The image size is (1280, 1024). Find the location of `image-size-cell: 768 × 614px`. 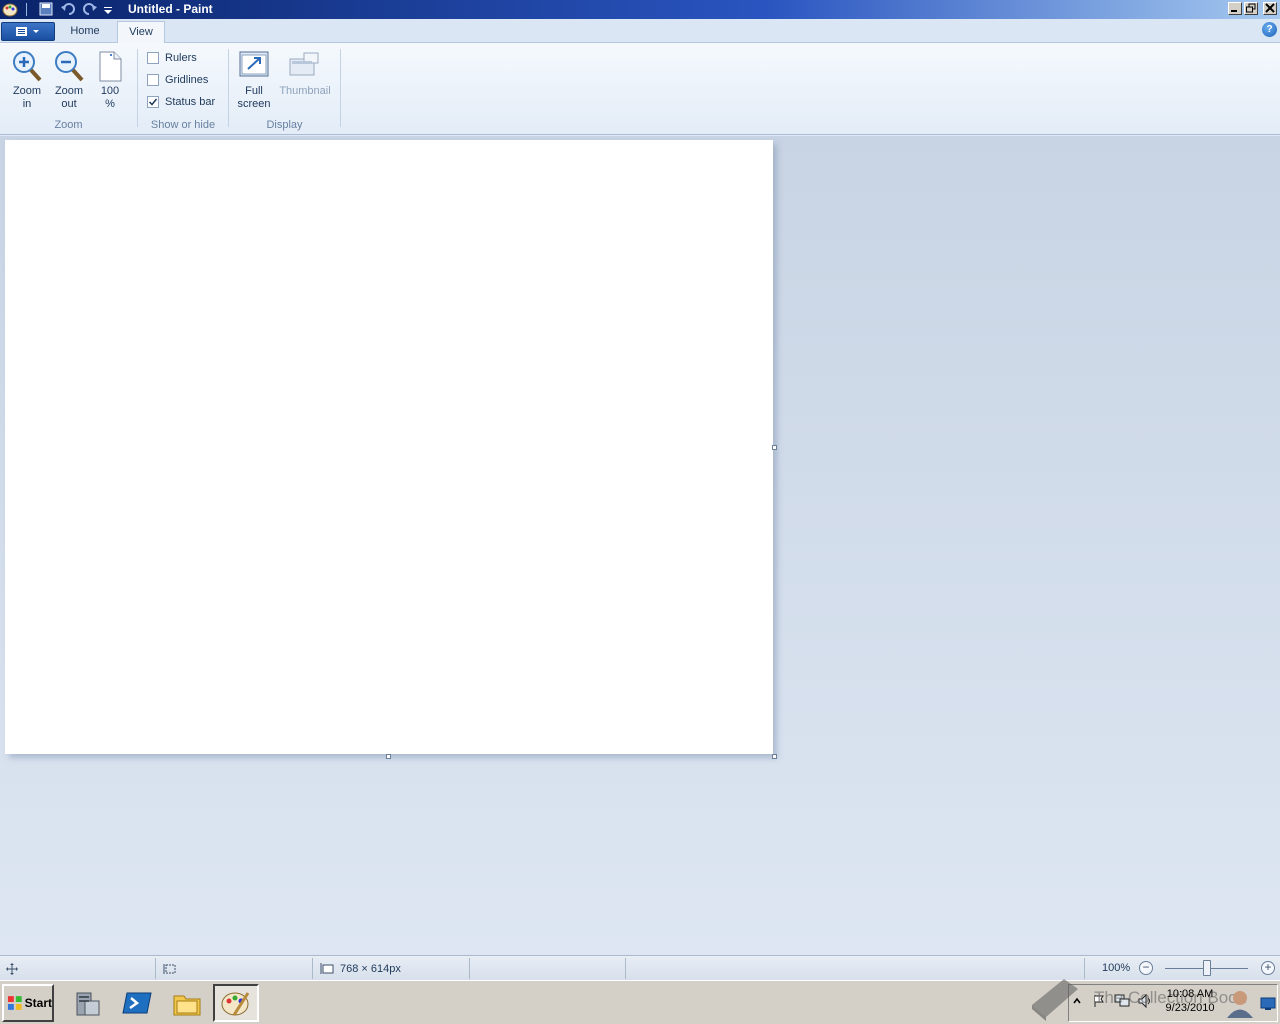

image-size-cell: 768 × 614px is located at coordinates (392, 968).